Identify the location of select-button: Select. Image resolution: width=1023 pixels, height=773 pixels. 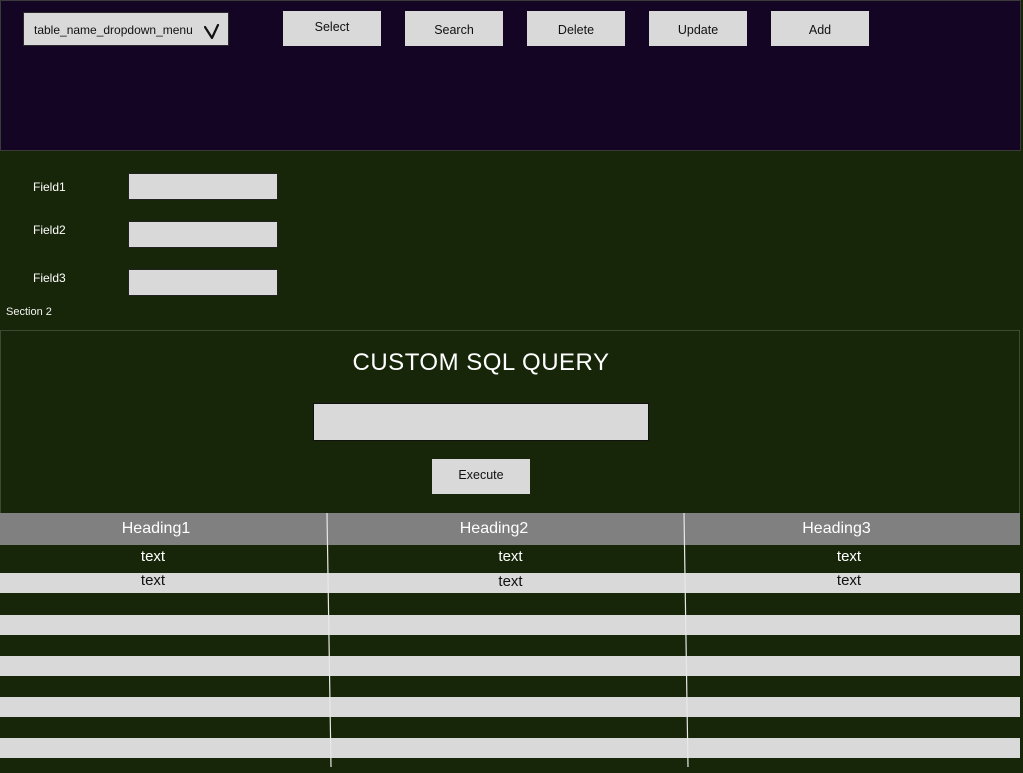
(332, 28).